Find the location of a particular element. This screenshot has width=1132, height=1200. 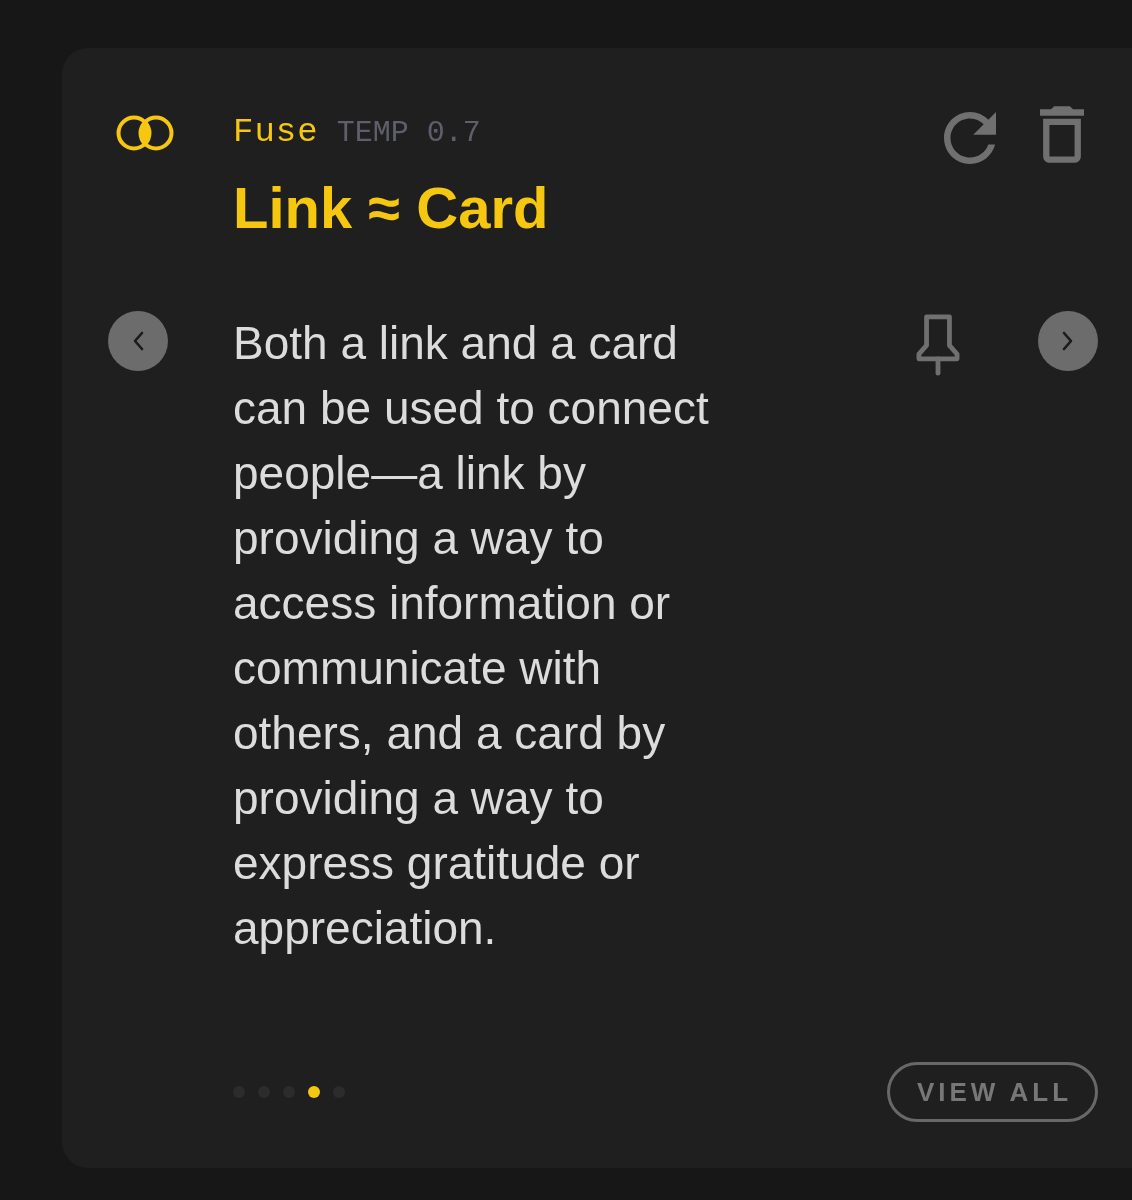

previous-button is located at coordinates (138, 341).